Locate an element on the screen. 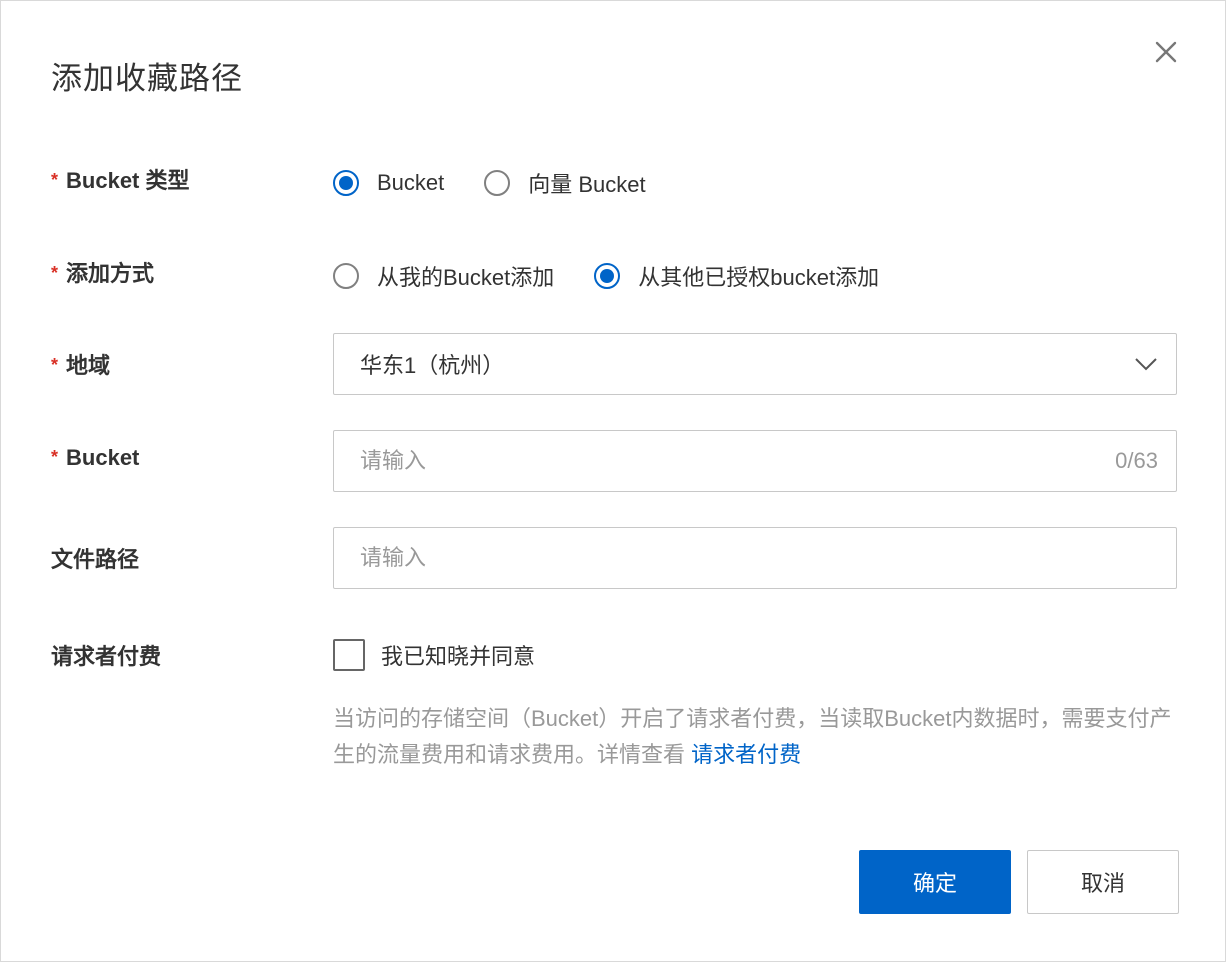 This screenshot has width=1226, height=962. add-method-label: * 添加方式 is located at coordinates (103, 273).